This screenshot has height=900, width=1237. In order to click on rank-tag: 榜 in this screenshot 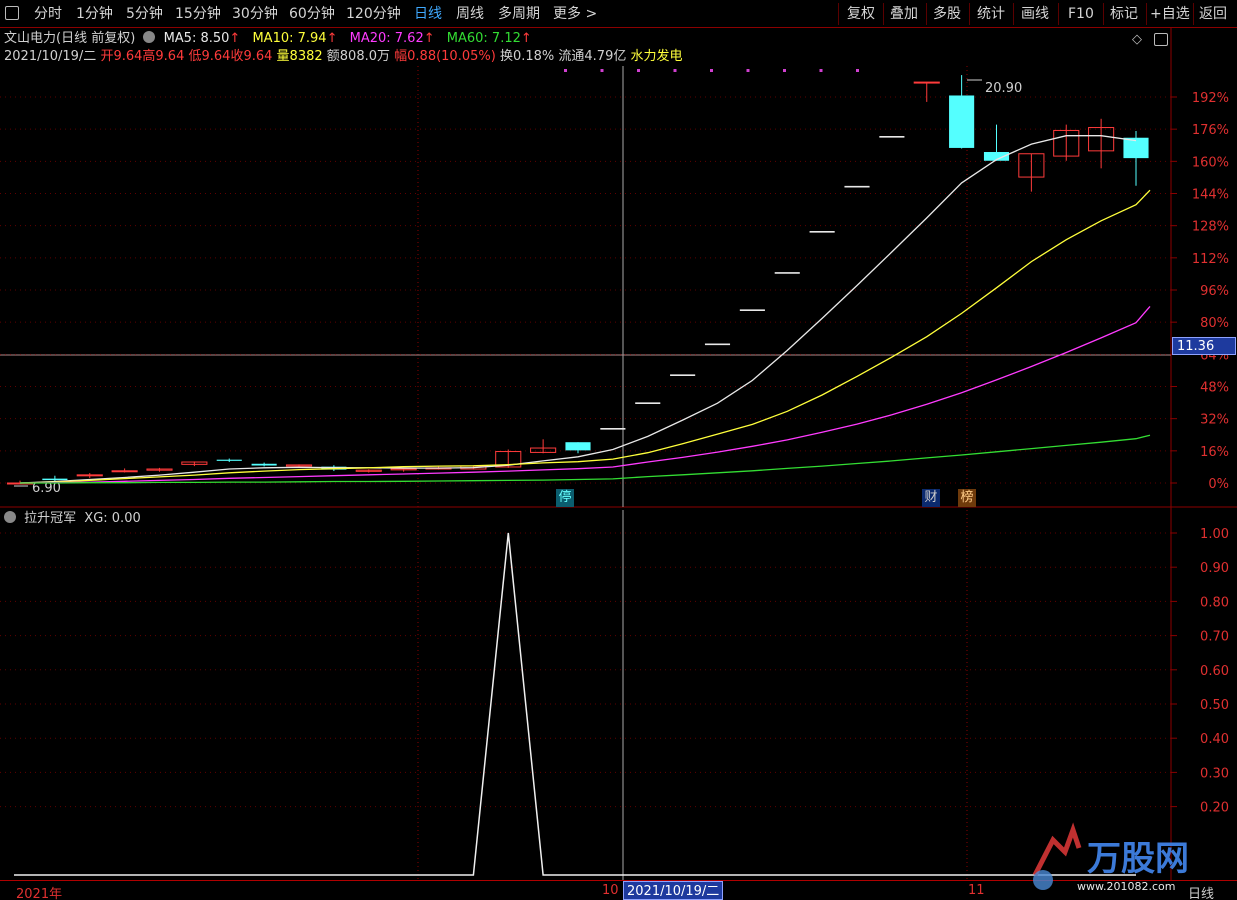, I will do `click(967, 498)`.